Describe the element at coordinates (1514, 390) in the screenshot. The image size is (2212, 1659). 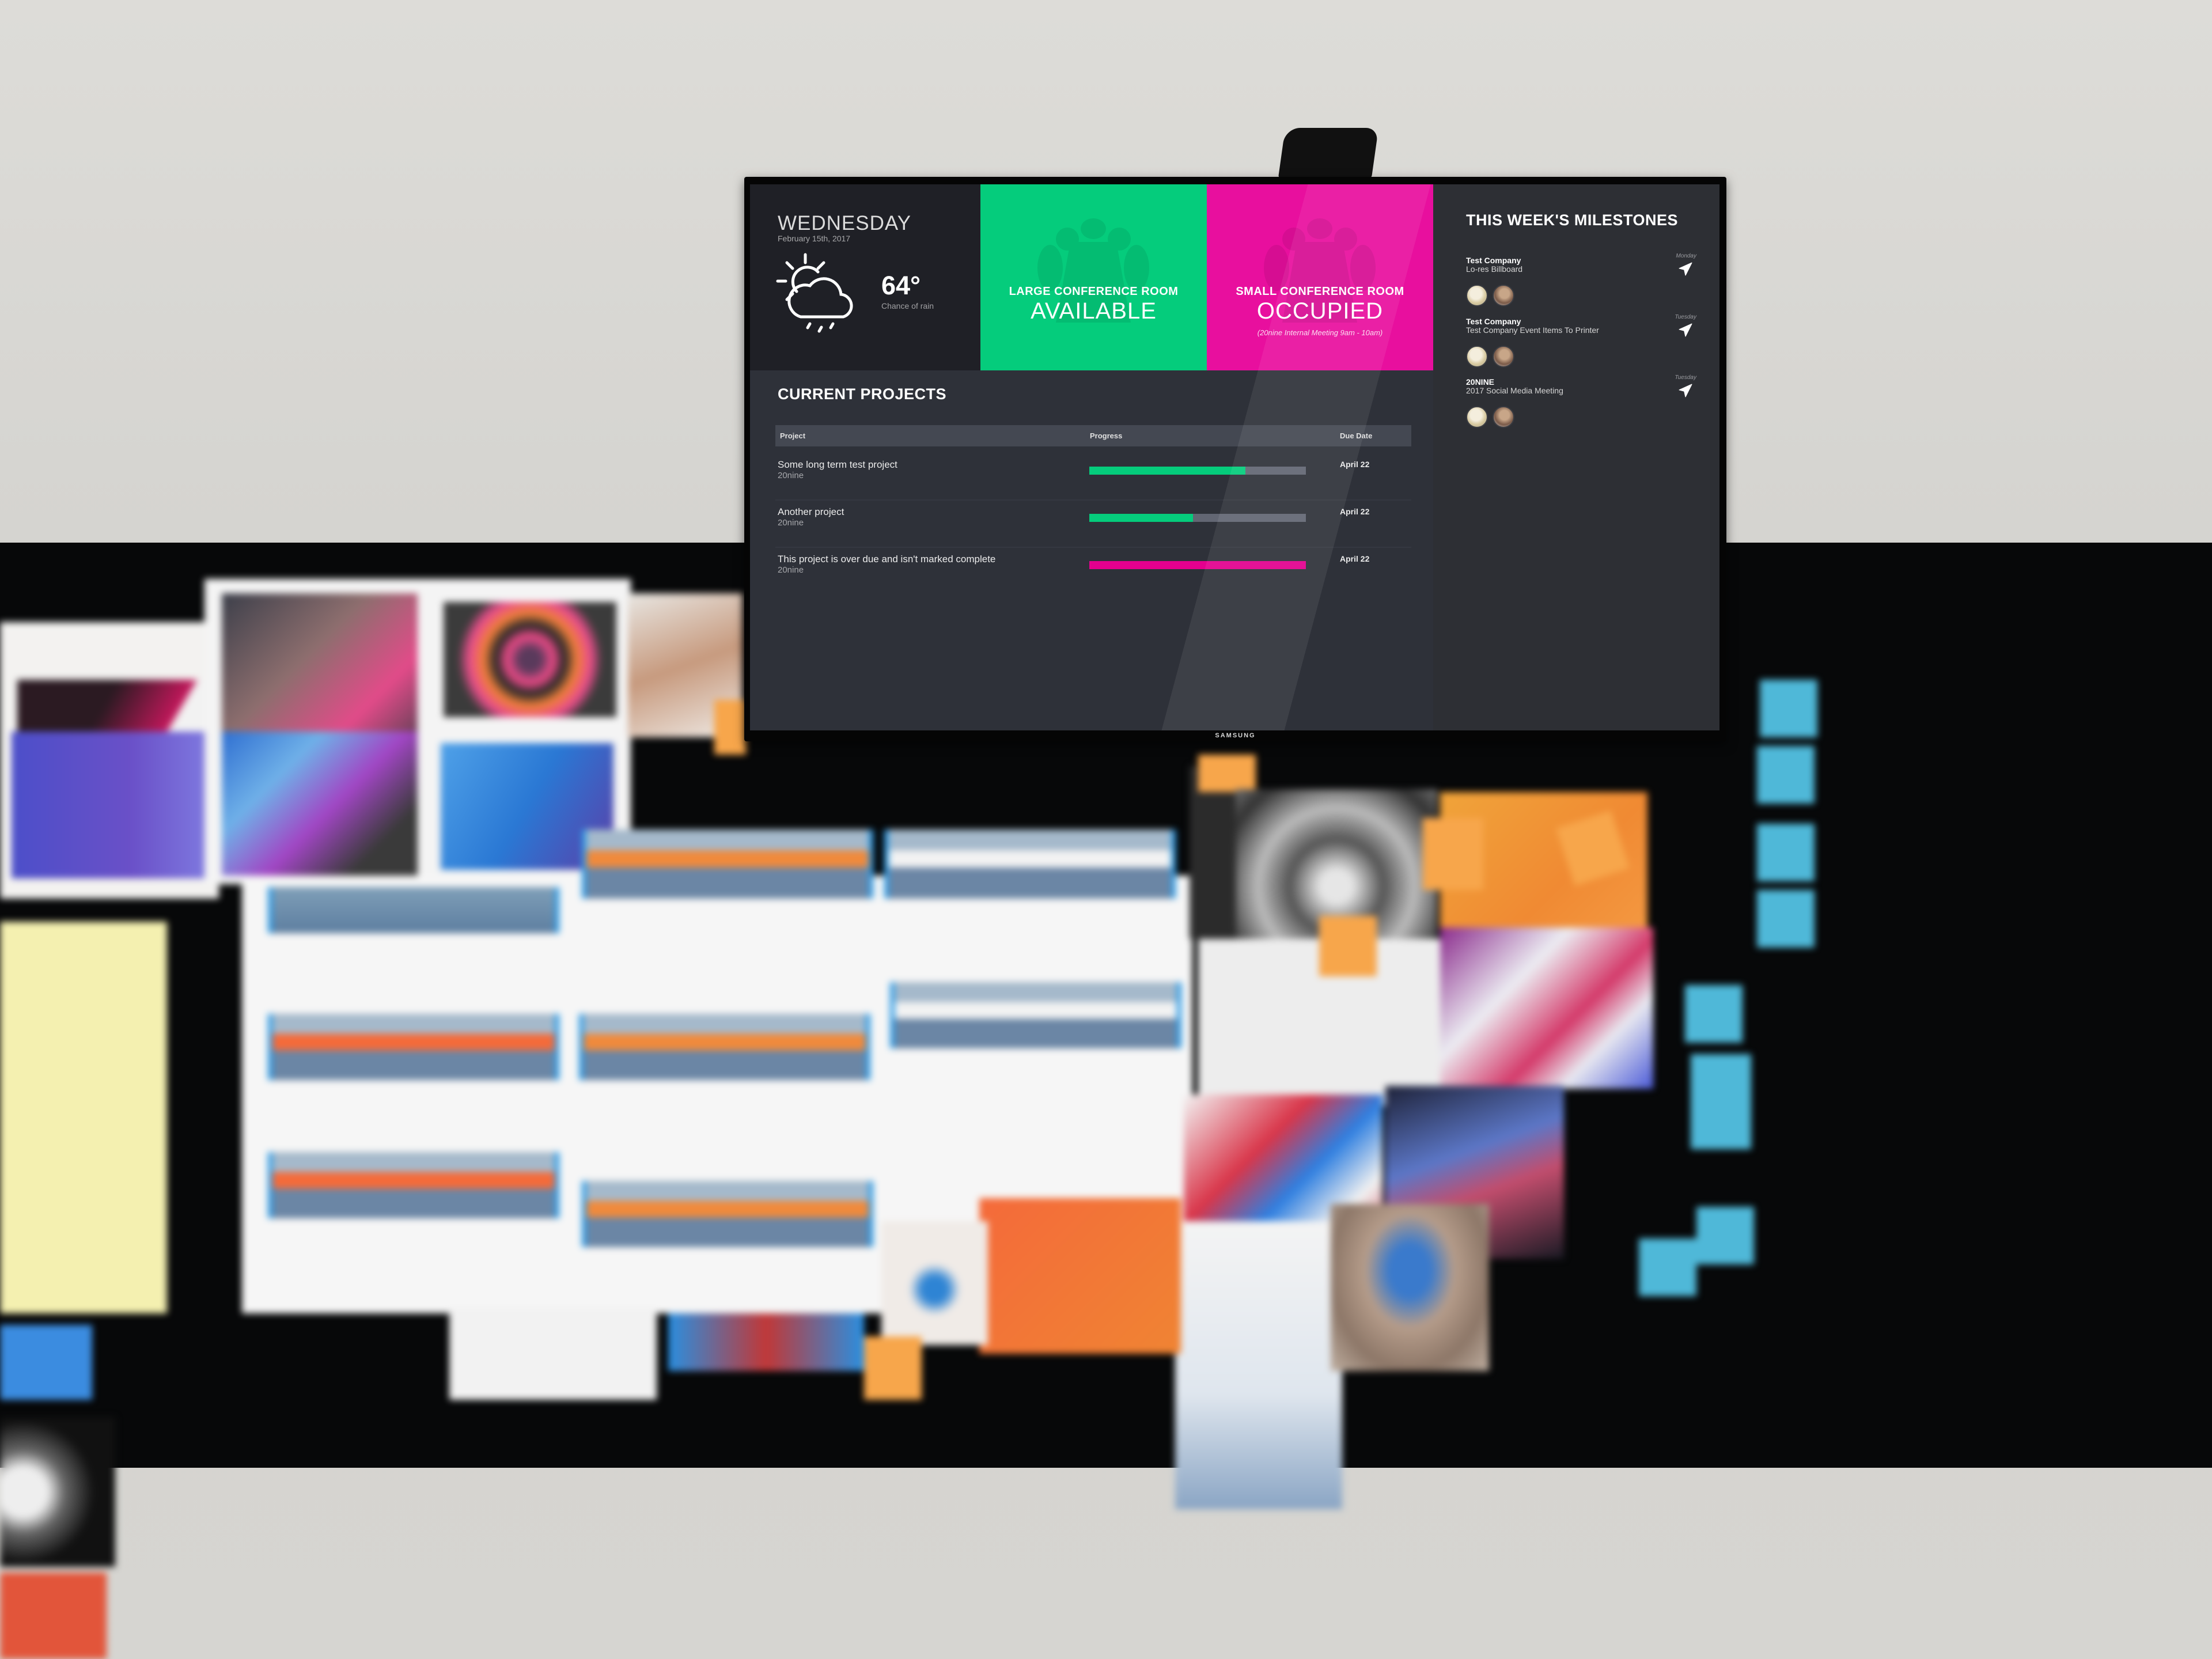
I see `milestone-task: 2017 Social Media Meeting` at that location.